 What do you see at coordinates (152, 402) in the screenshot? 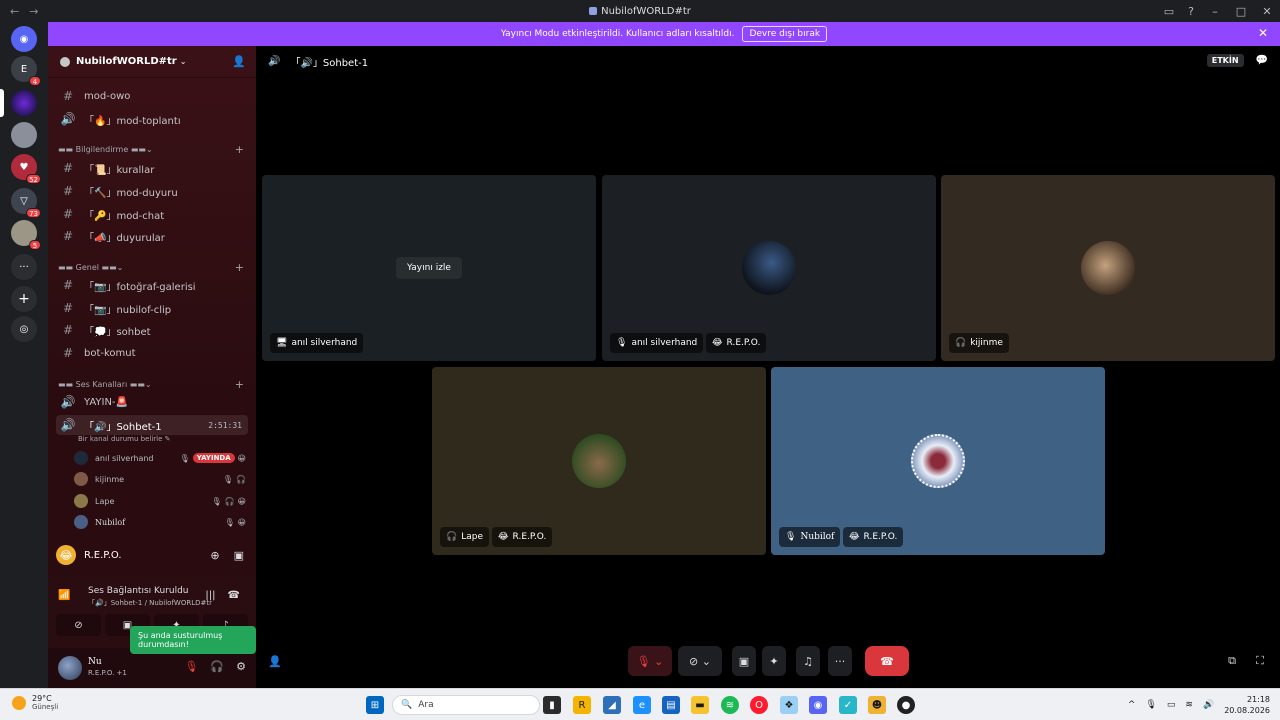
I see `channel-yayin: 🔊 YAYIN-🚨` at bounding box center [152, 402].